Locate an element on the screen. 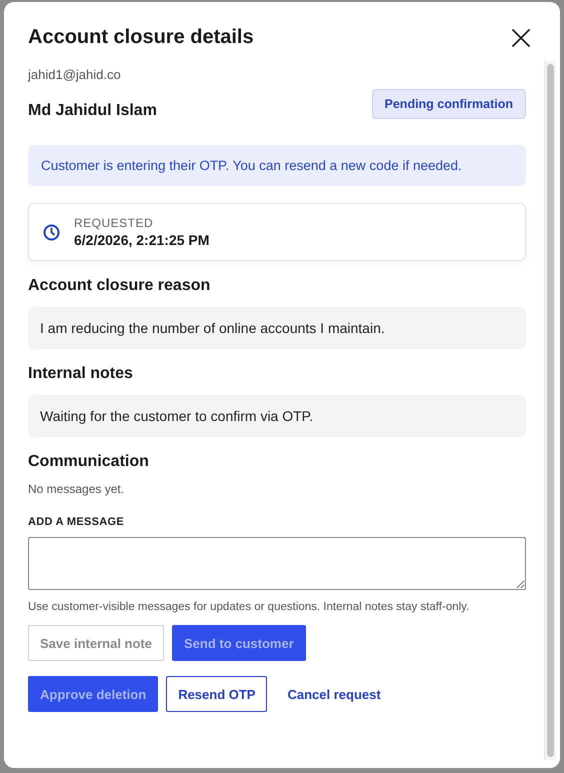  scrollbar is located at coordinates (550, 410).